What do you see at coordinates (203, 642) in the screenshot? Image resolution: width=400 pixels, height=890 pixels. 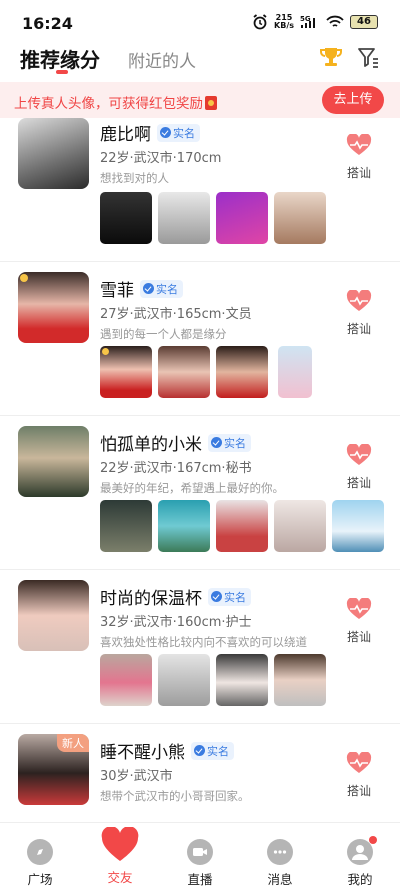 I see `user-bio: 喜欢独处性格比较内向不喜欢的可以绕道` at bounding box center [203, 642].